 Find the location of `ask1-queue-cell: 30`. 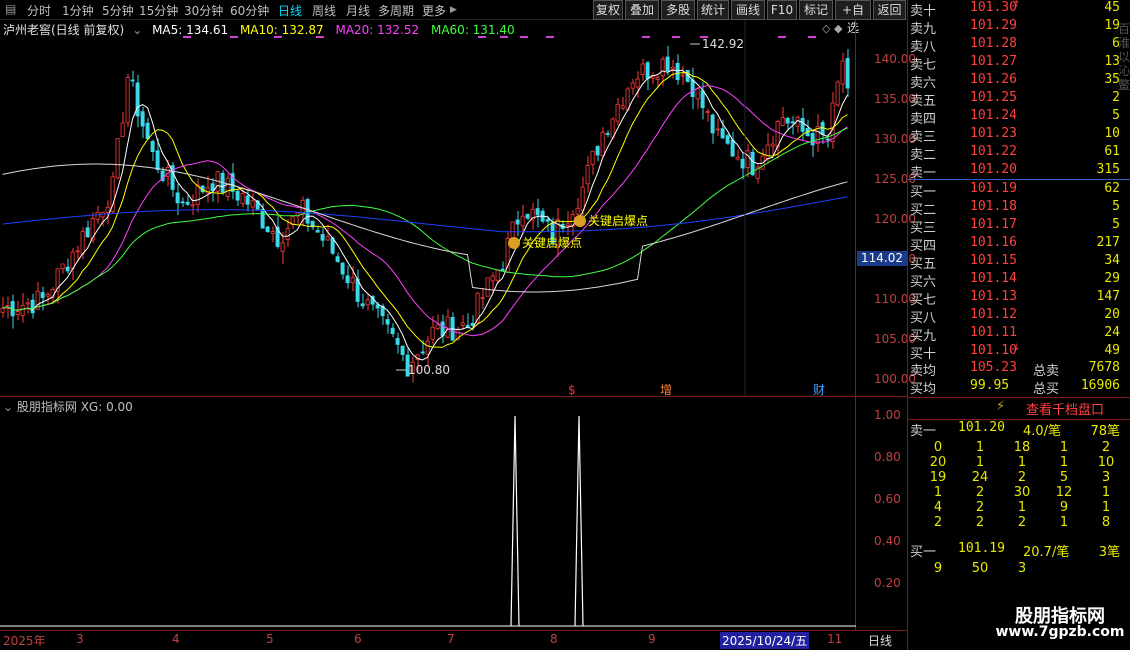

ask1-queue-cell: 30 is located at coordinates (1022, 492).